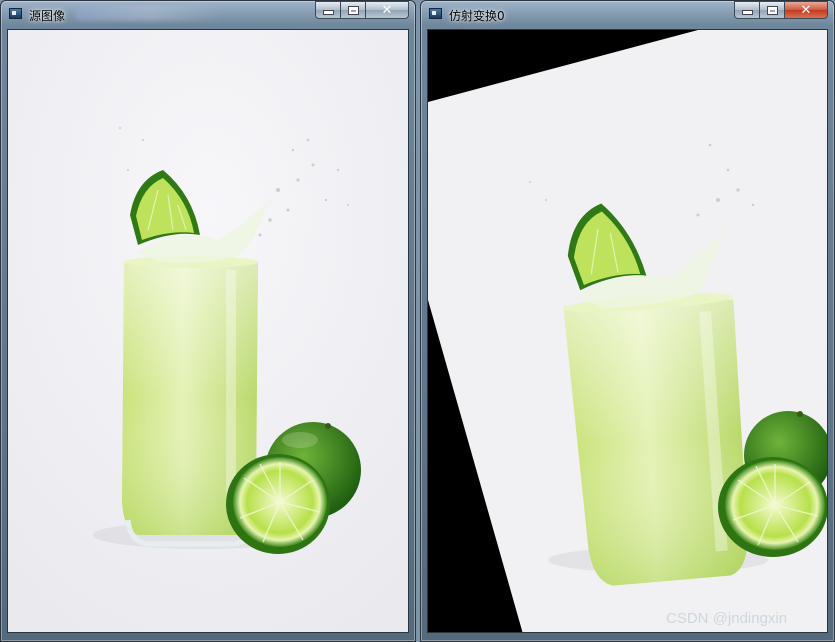  I want to click on watermark-text: CSDN @jndingxin, so click(727, 618).